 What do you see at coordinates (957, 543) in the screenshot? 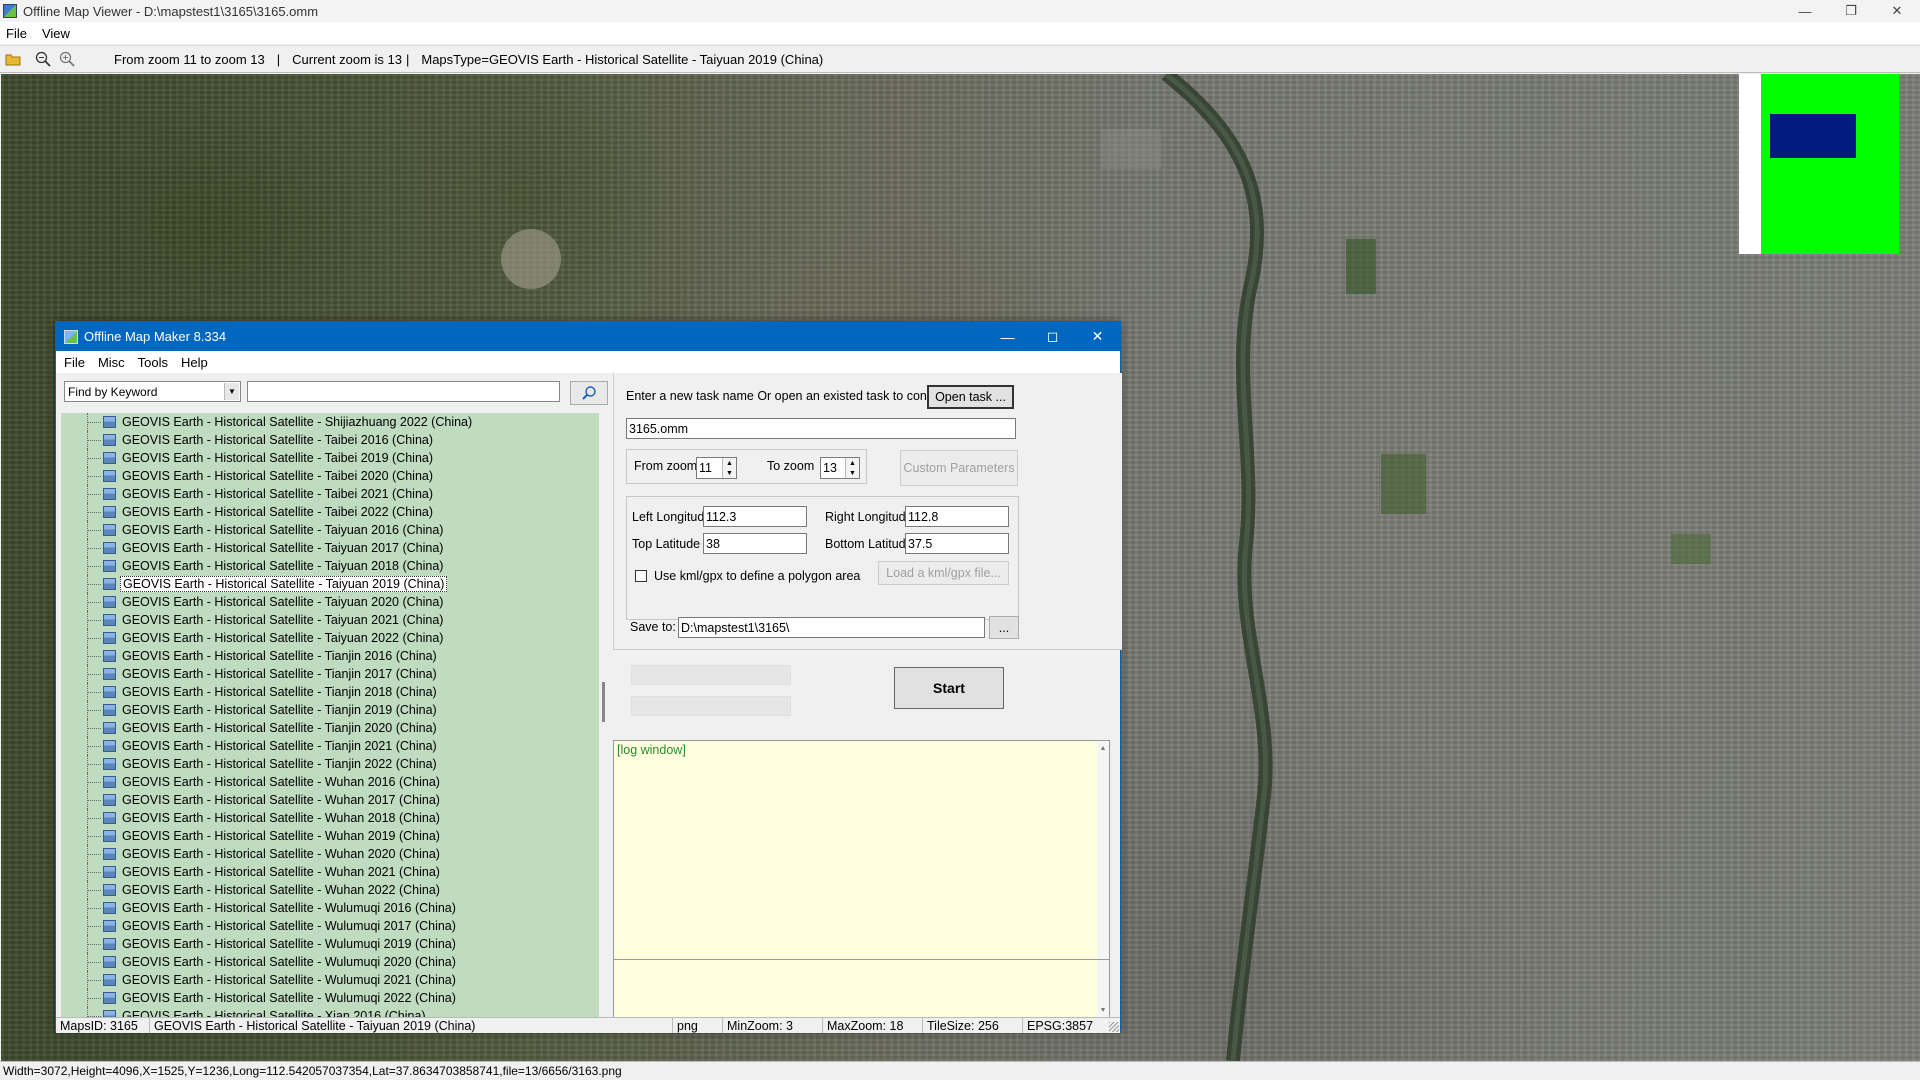
I see `bottom-latitude-field: 37.5` at bounding box center [957, 543].